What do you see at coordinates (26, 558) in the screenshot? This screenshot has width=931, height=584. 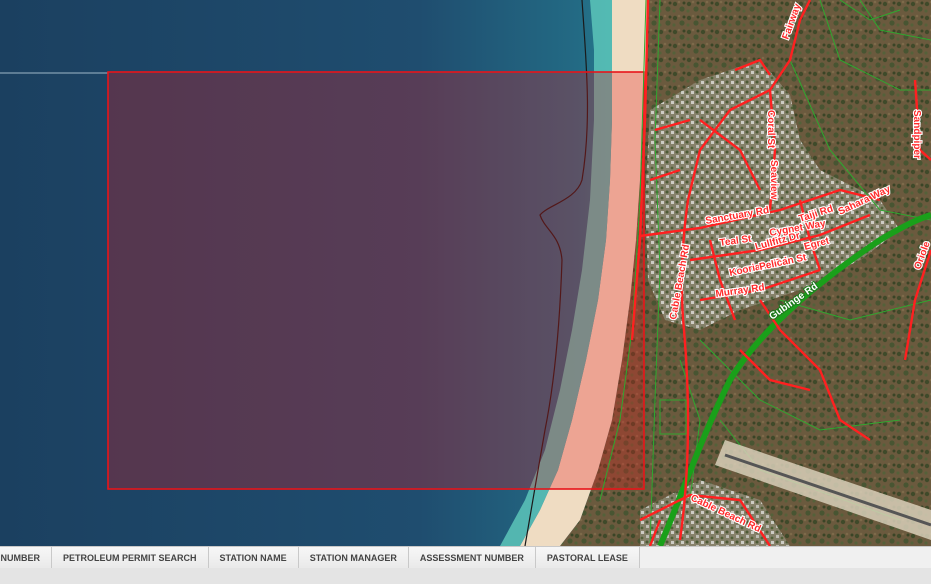 I see `tab-nt-number: NT NUMBER` at bounding box center [26, 558].